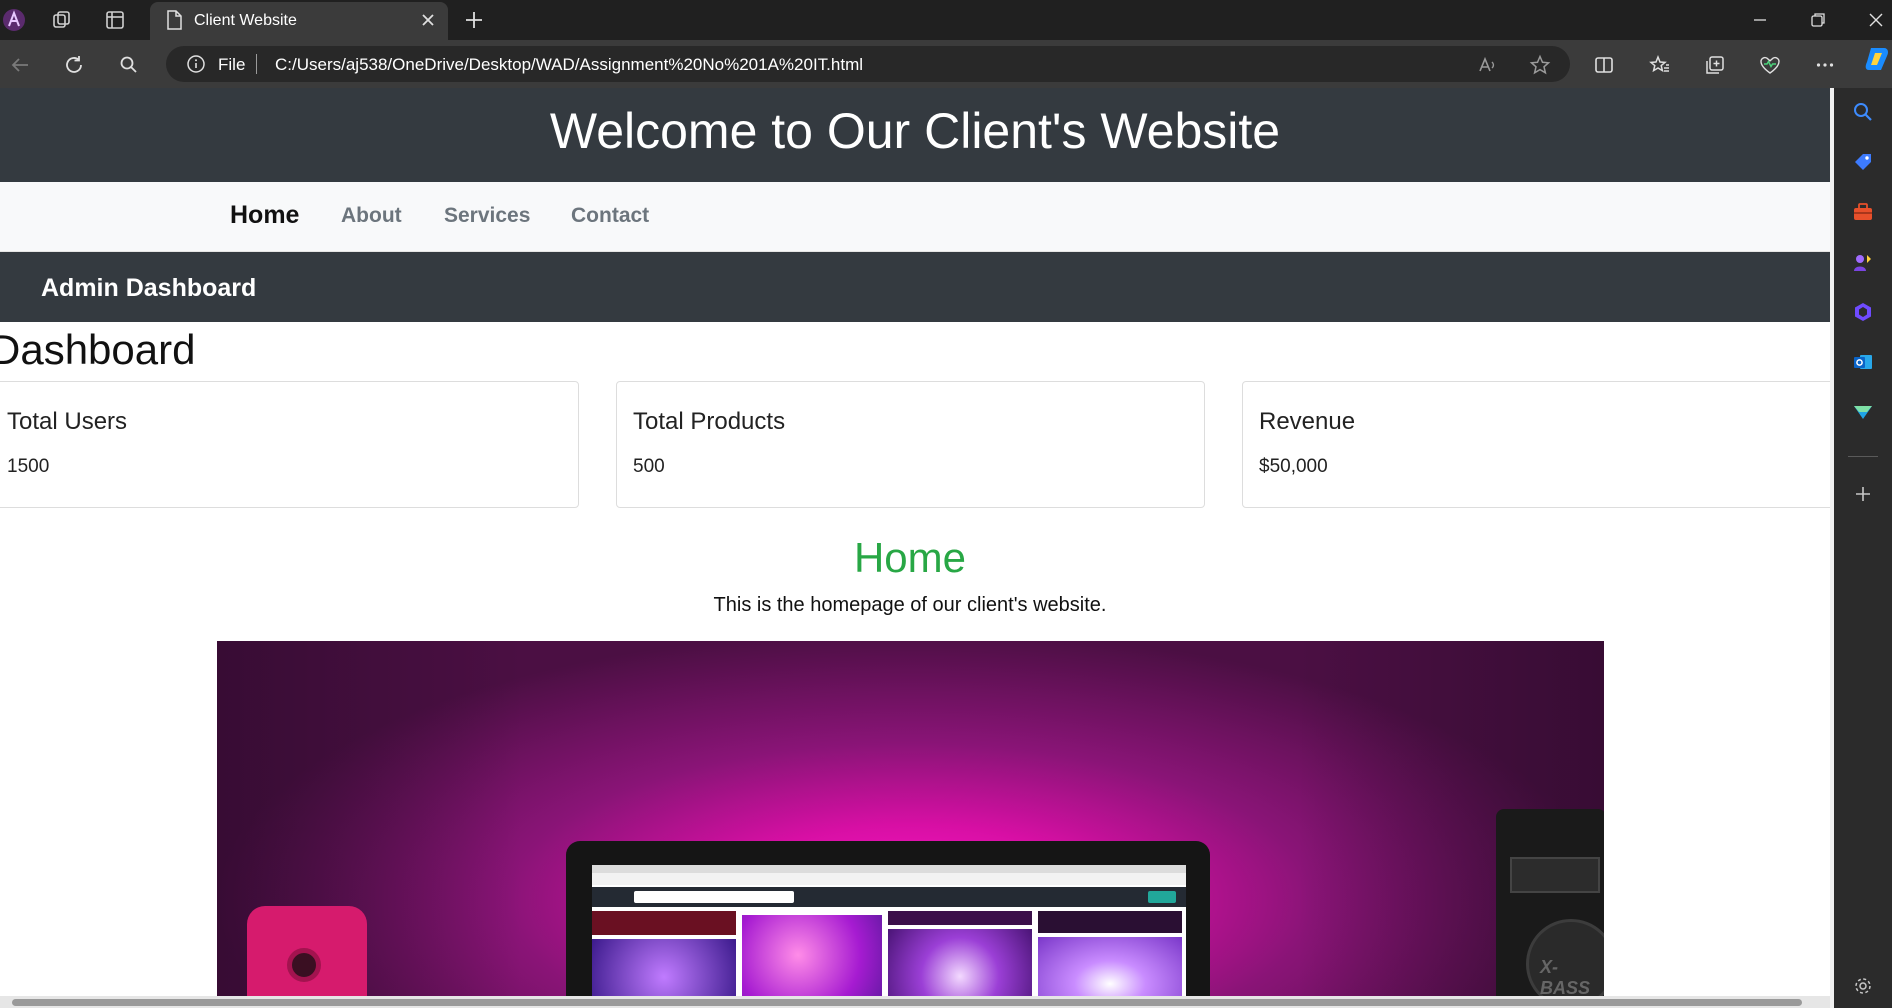 The height and width of the screenshot is (1008, 1892). What do you see at coordinates (714, 897) in the screenshot?
I see `screen-searchbox` at bounding box center [714, 897].